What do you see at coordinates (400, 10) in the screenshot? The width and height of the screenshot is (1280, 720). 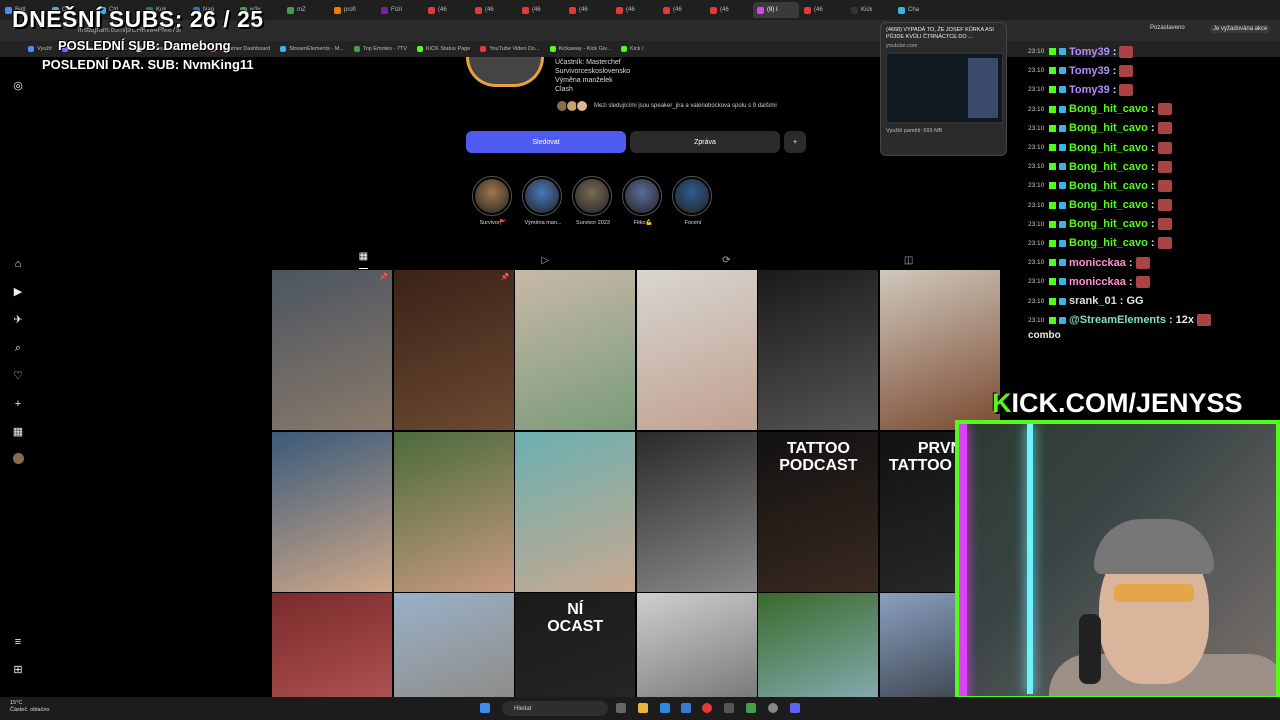 I see `browser-tab: FiziI` at bounding box center [400, 10].